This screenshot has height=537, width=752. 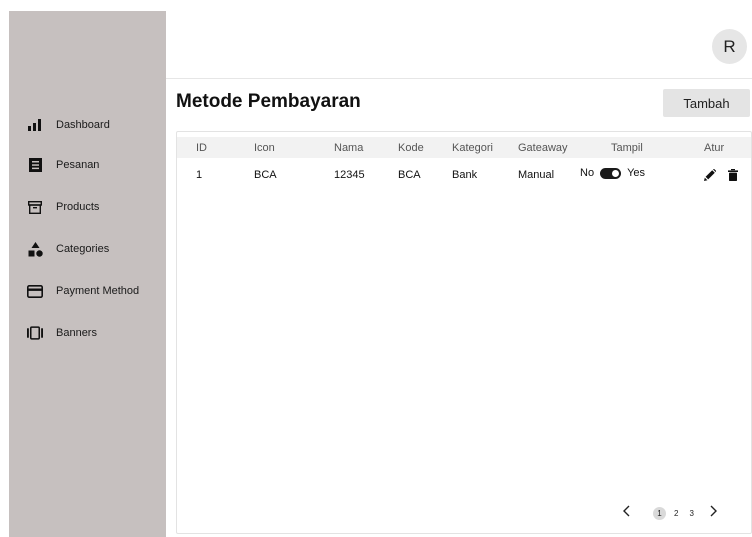 What do you see at coordinates (35, 165) in the screenshot?
I see `document-icon` at bounding box center [35, 165].